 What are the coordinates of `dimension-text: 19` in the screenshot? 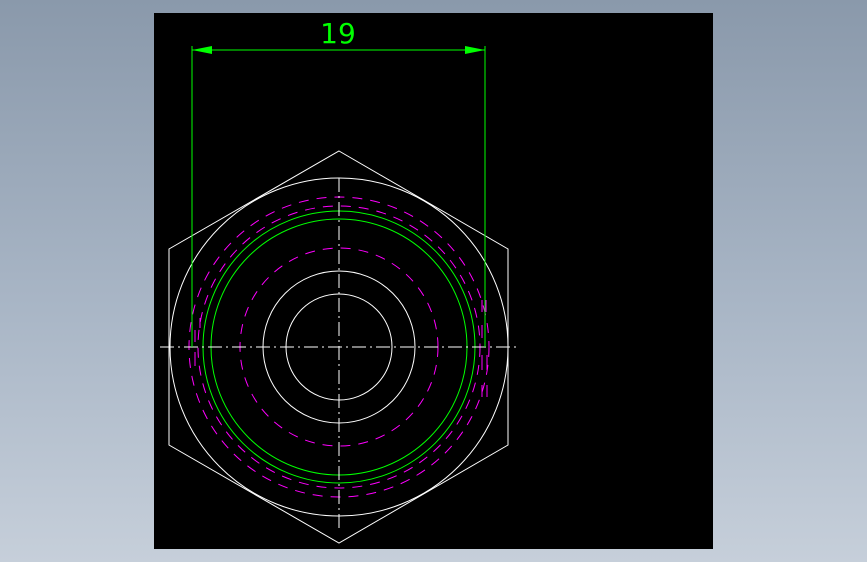 It's located at (338, 33).